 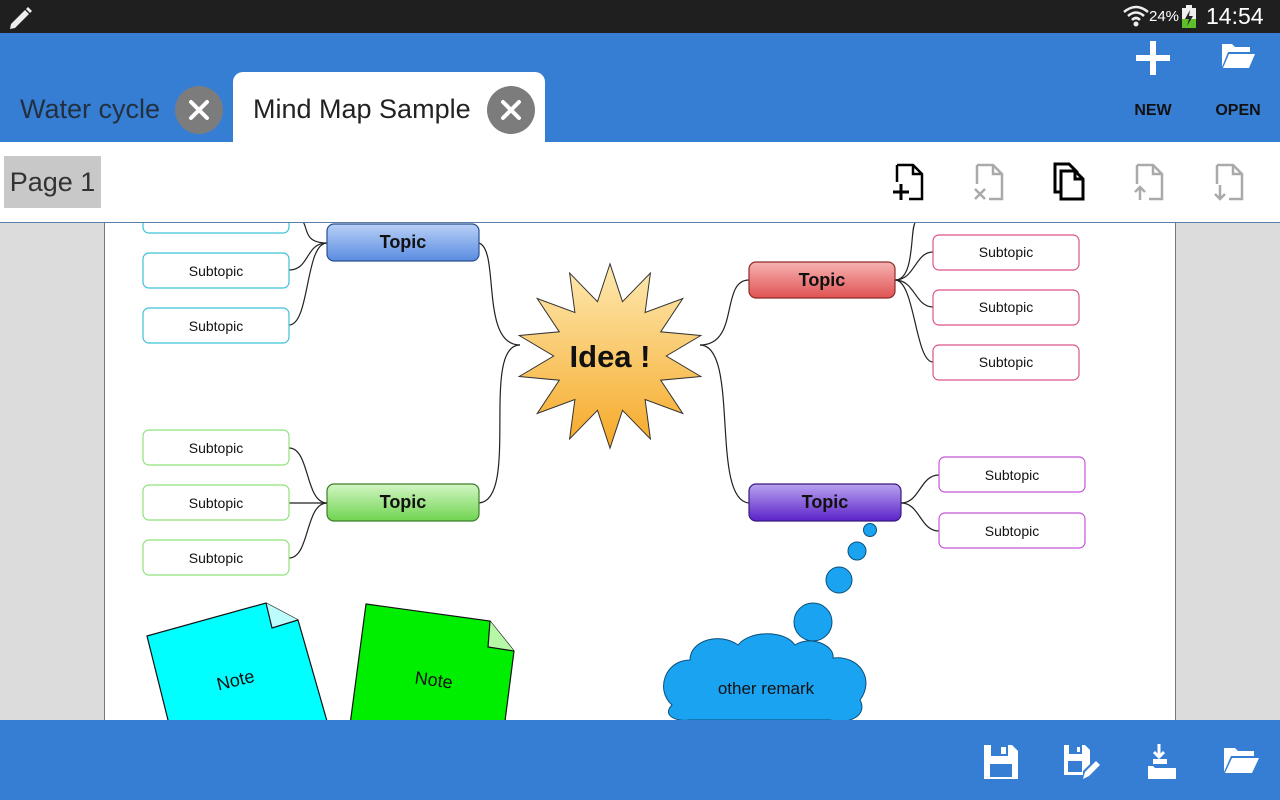 I want to click on download-icon, so click(x=1161, y=762).